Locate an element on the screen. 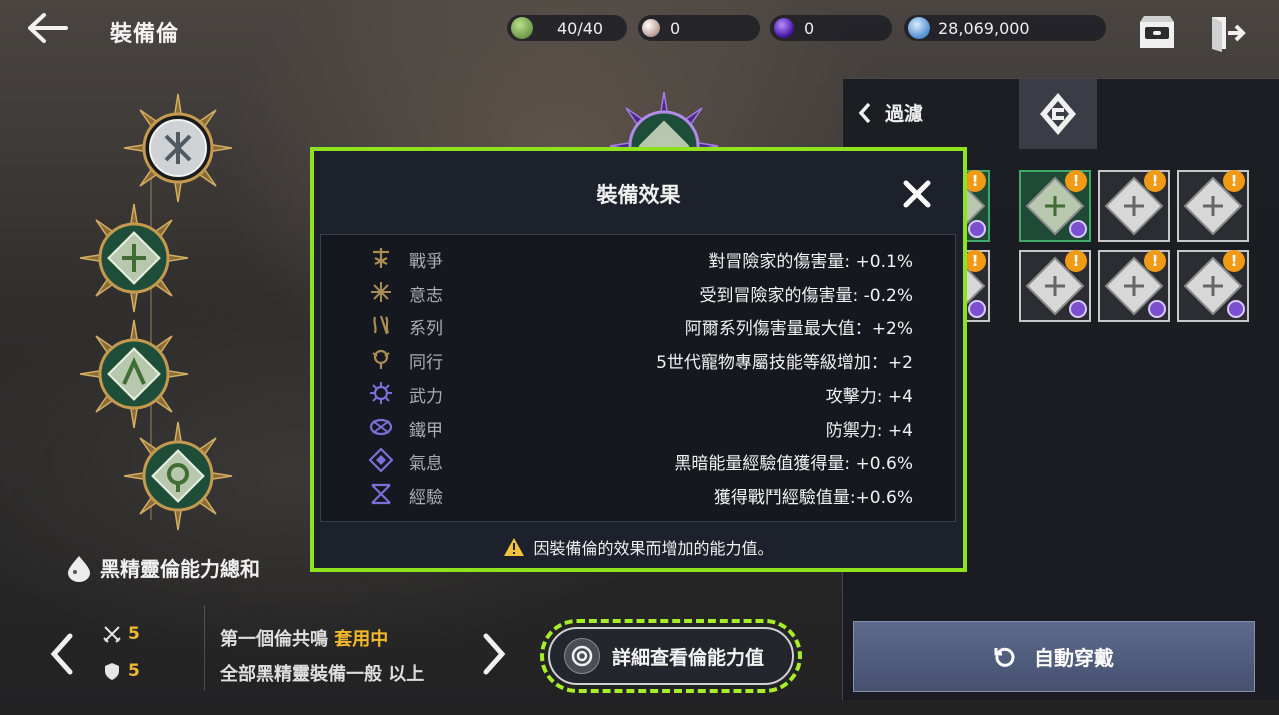 This screenshot has width=1279, height=715. summary-label: 黑精靈倫能力總和 is located at coordinates (163, 567).